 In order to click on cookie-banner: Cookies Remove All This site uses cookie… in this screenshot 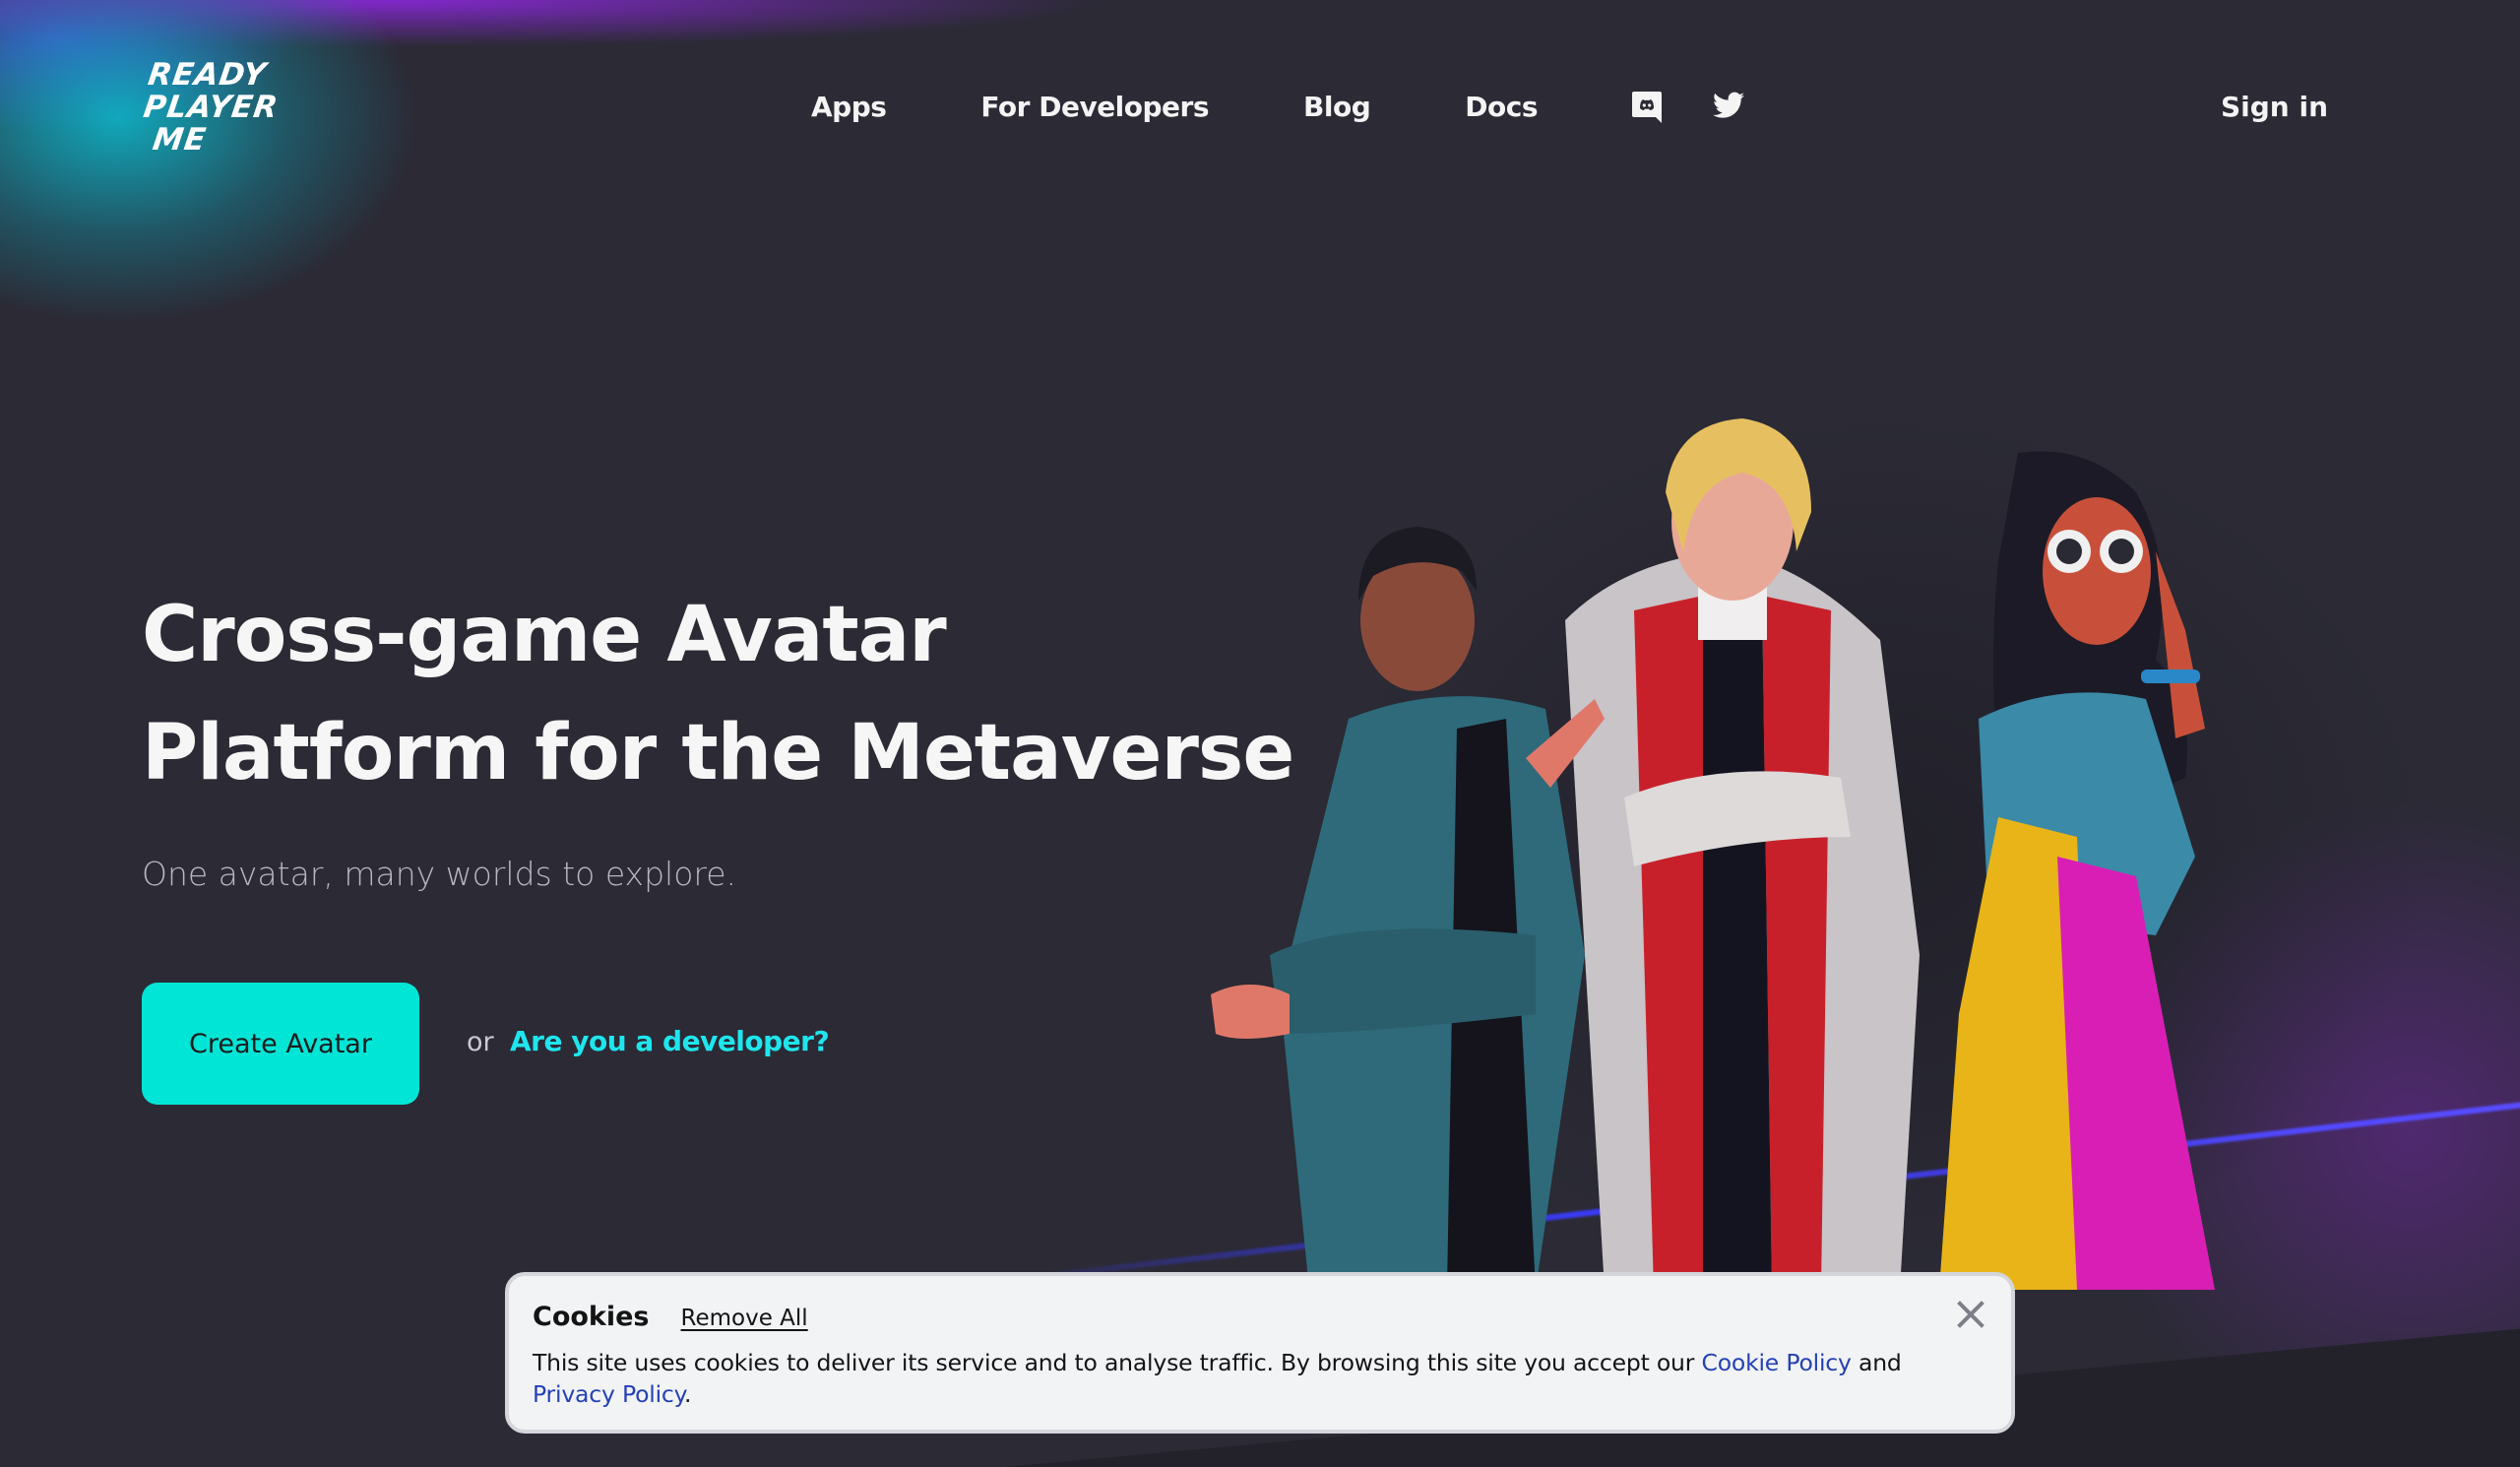, I will do `click(1260, 1353)`.